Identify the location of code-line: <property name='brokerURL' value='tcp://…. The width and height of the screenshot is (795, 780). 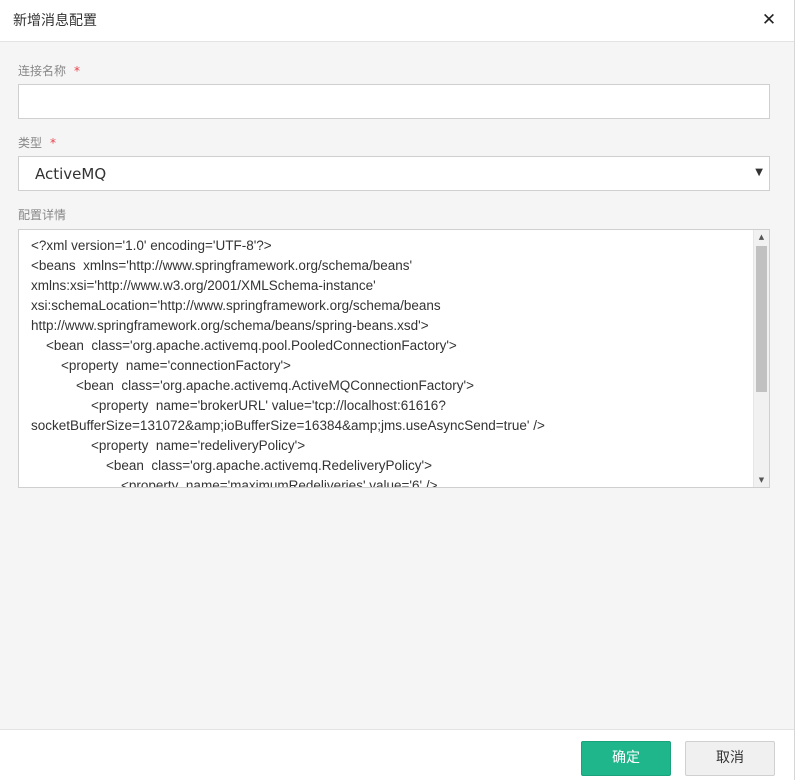
(238, 405).